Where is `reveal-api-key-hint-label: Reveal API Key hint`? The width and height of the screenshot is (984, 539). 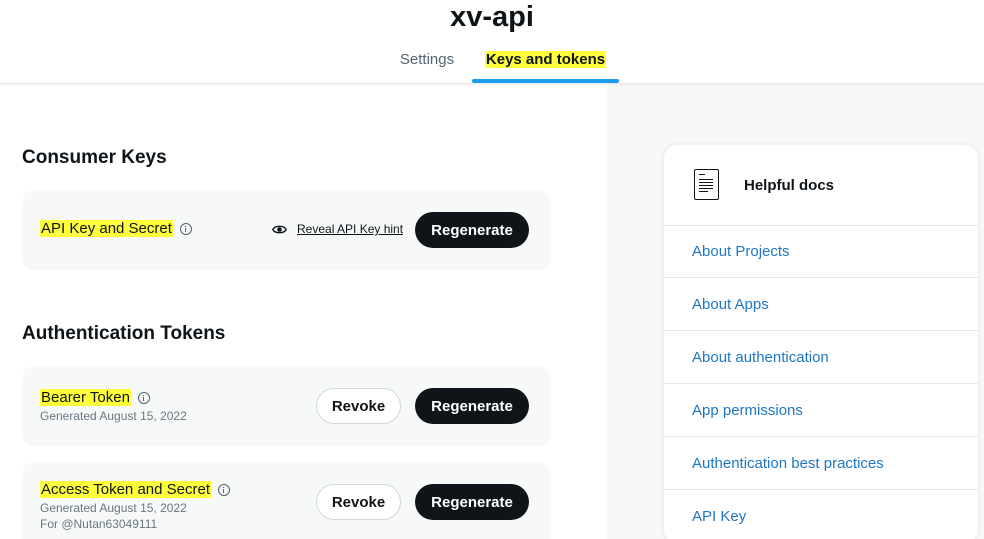 reveal-api-key-hint-label: Reveal API Key hint is located at coordinates (350, 229).